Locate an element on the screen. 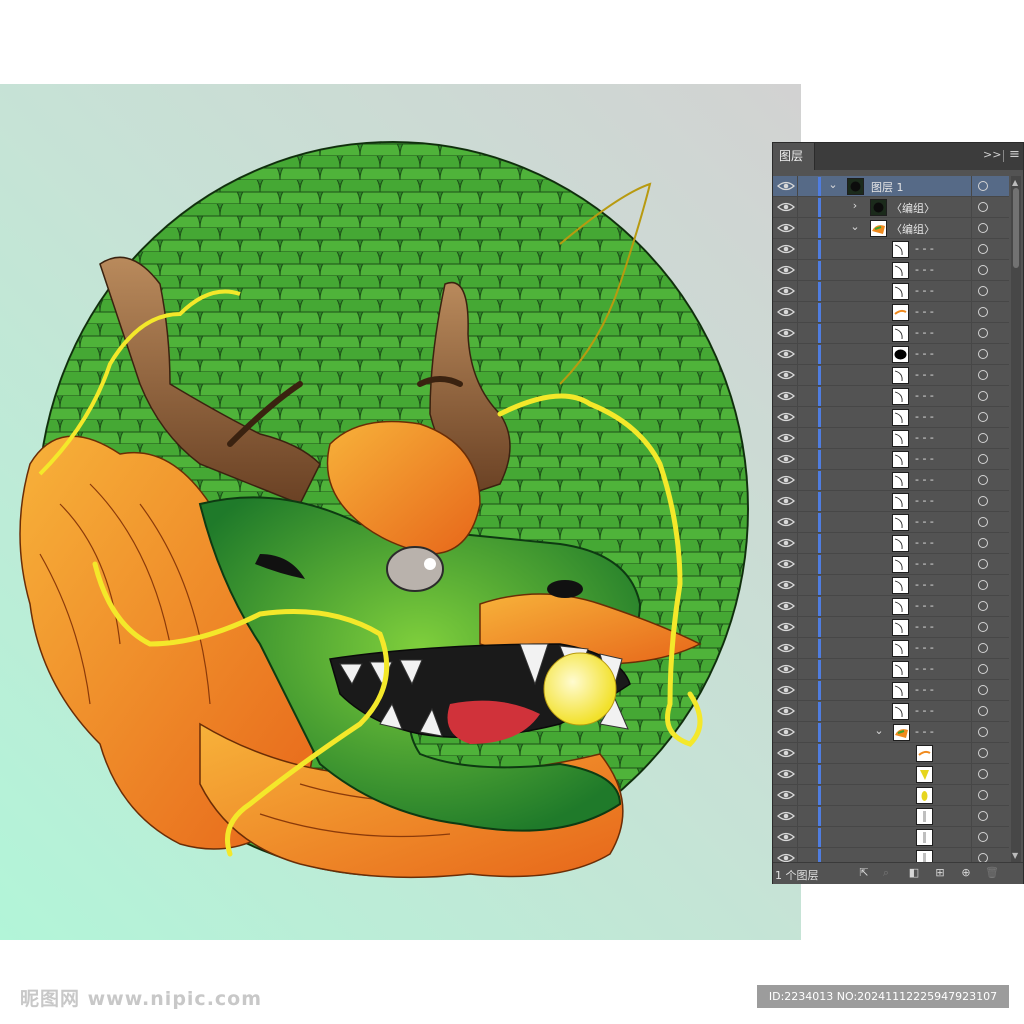  tab-layers: 图层 is located at coordinates (794, 156).